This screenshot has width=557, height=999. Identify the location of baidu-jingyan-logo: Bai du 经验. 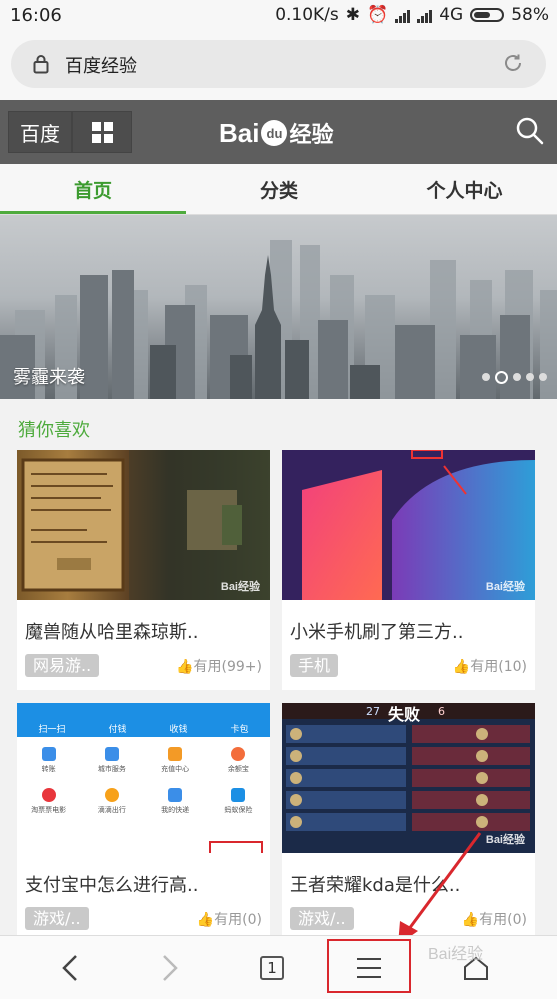
(276, 133).